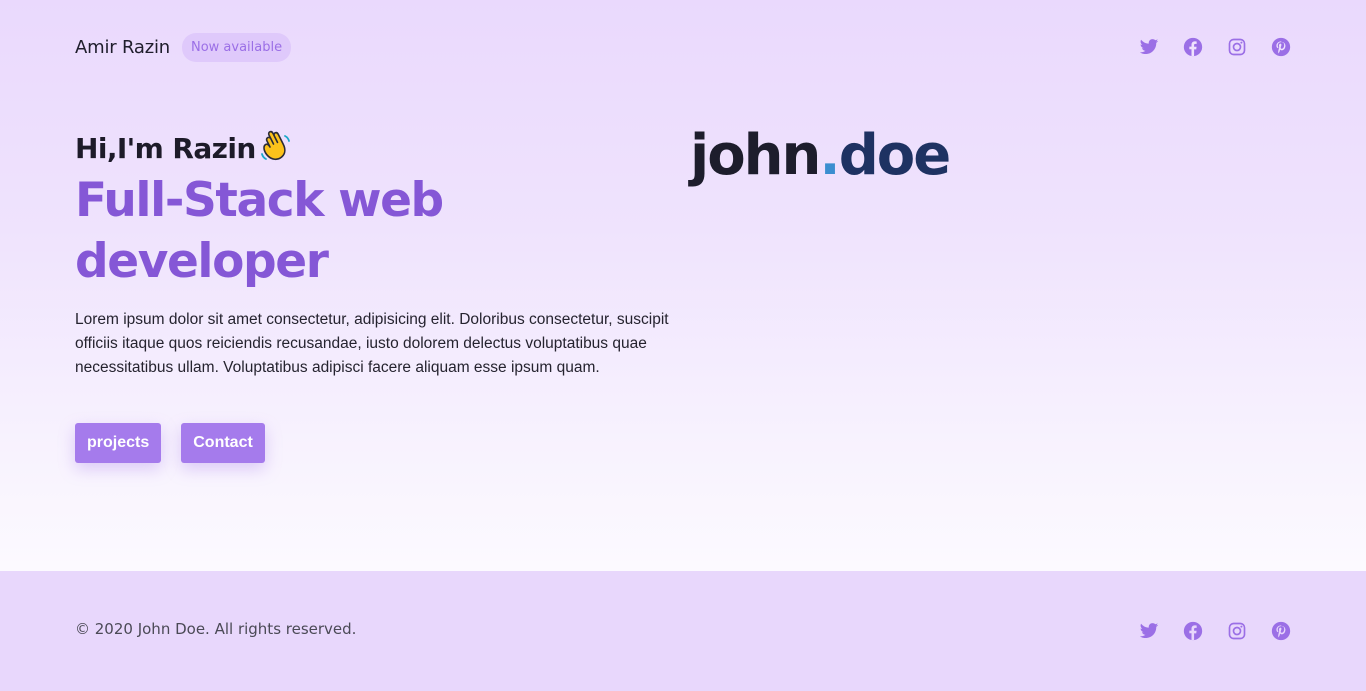  Describe the element at coordinates (895, 155) in the screenshot. I see `logo-part-doe: doe` at that location.